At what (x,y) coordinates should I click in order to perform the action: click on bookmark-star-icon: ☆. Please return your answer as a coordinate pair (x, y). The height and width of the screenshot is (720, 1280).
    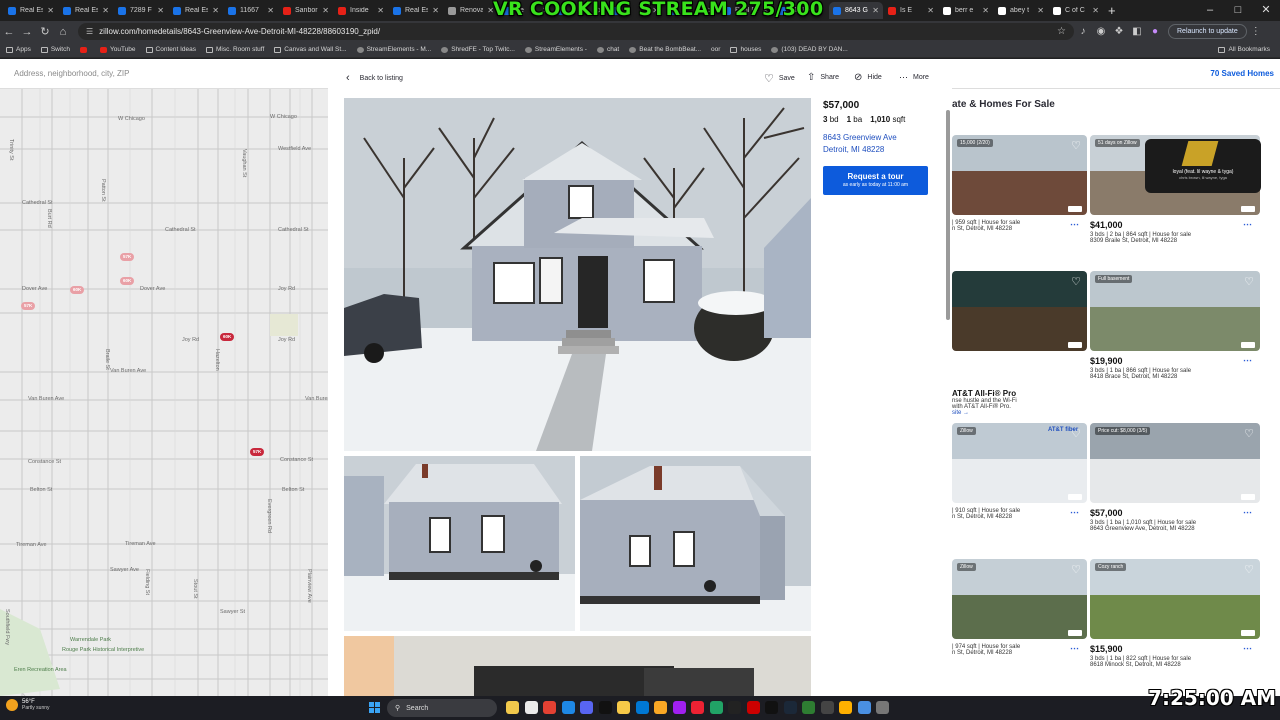
    Looking at the image, I should click on (1061, 31).